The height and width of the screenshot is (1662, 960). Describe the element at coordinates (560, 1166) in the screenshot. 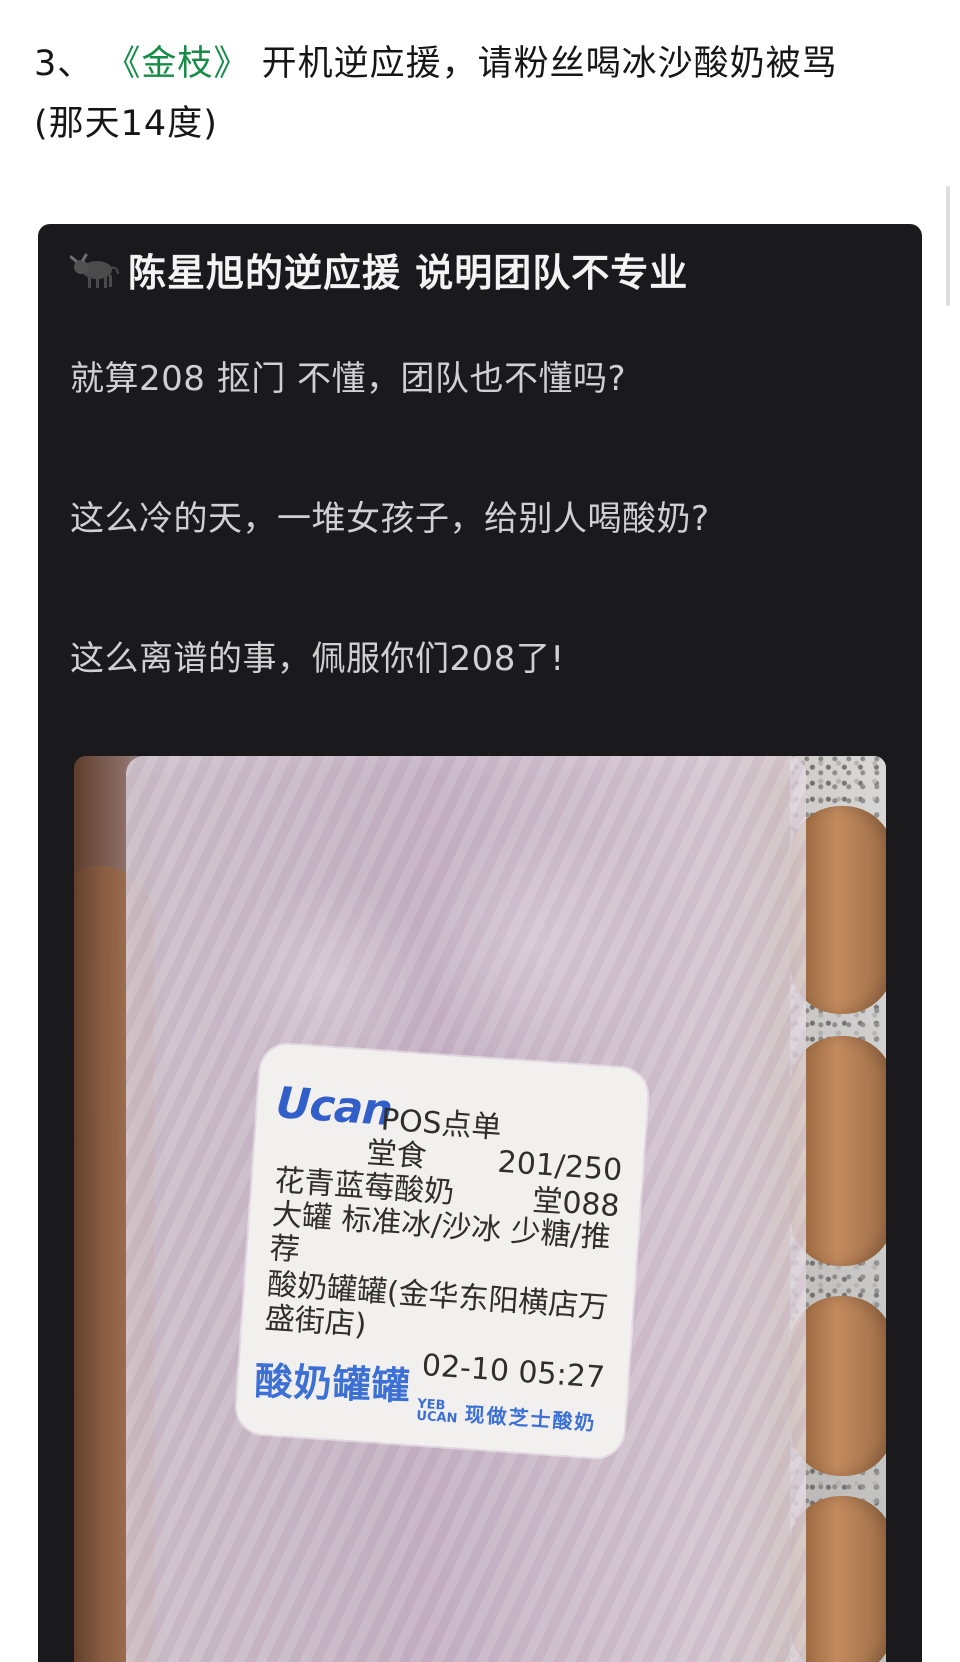

I see `receipt-order-count: 201/250` at that location.